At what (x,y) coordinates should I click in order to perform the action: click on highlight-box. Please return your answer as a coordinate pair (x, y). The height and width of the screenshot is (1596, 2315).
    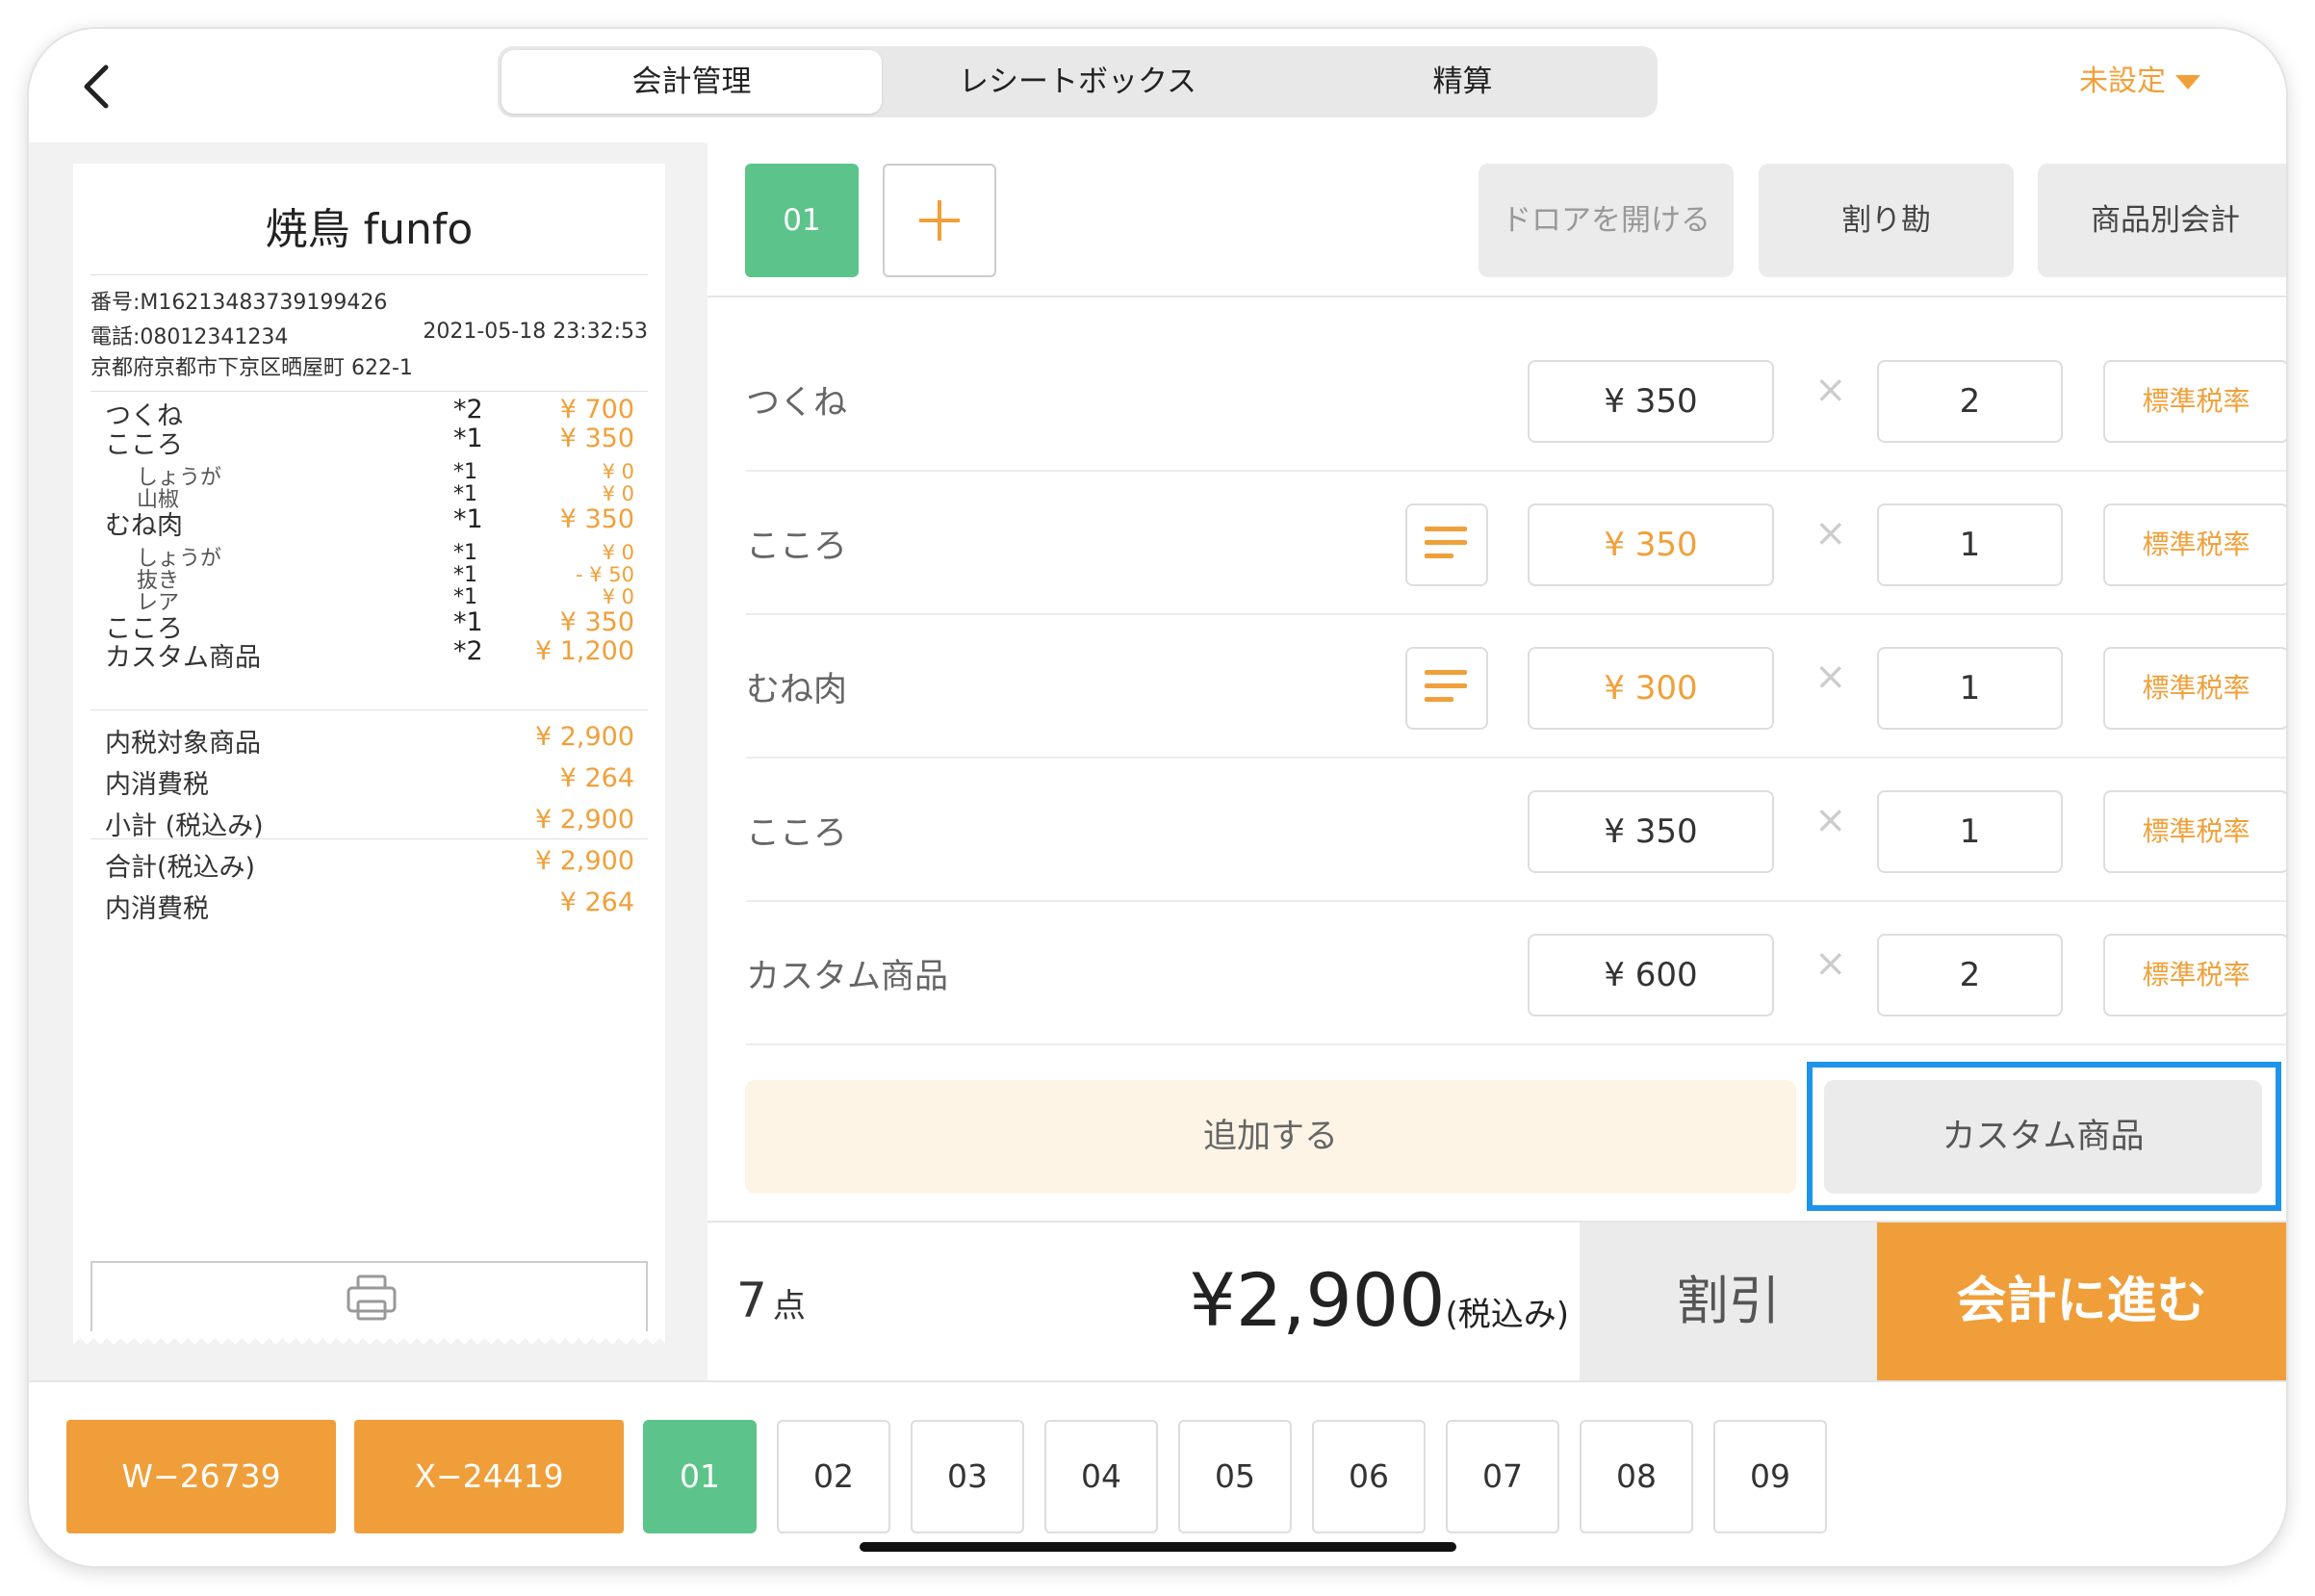
    Looking at the image, I should click on (2044, 1137).